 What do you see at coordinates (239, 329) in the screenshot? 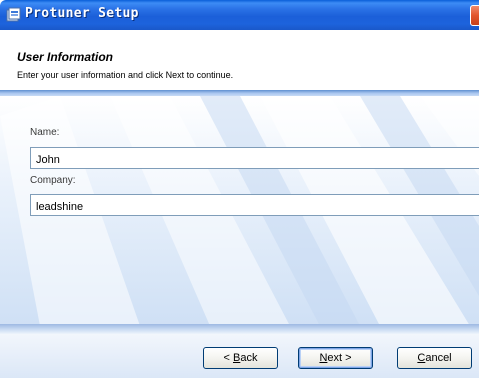
I see `footer-divider` at bounding box center [239, 329].